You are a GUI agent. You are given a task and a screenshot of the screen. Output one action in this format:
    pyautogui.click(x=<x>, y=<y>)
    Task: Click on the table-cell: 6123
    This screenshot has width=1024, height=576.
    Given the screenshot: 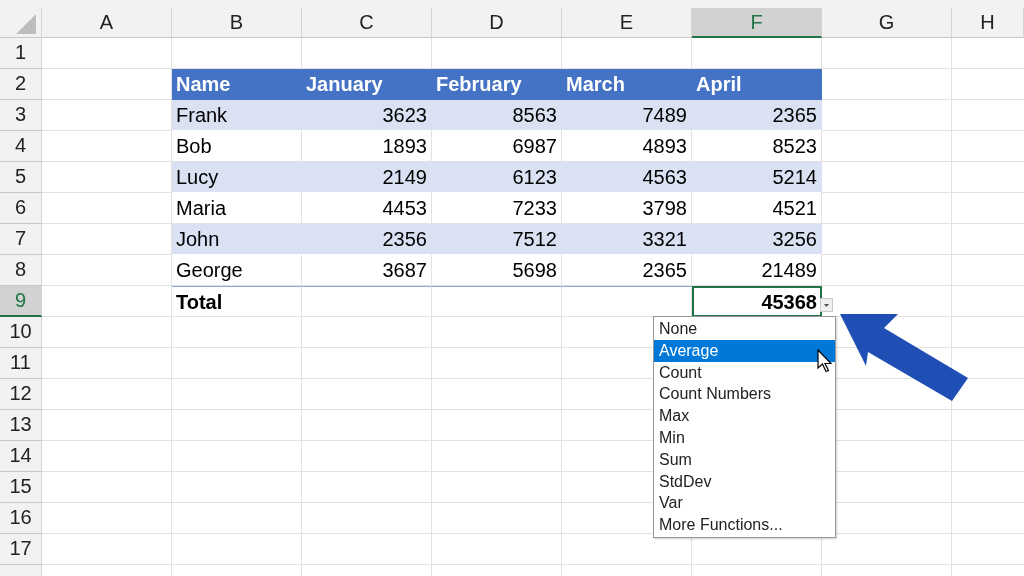 What is the action you would take?
    pyautogui.click(x=497, y=177)
    